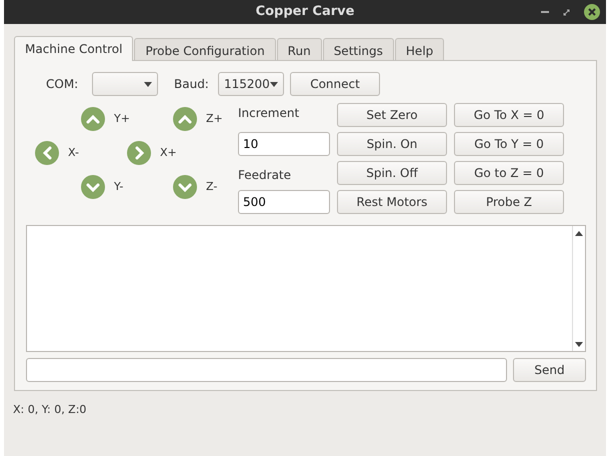 This screenshot has width=610, height=456. Describe the element at coordinates (205, 49) in the screenshot. I see `tab: Probe Configuration` at that location.